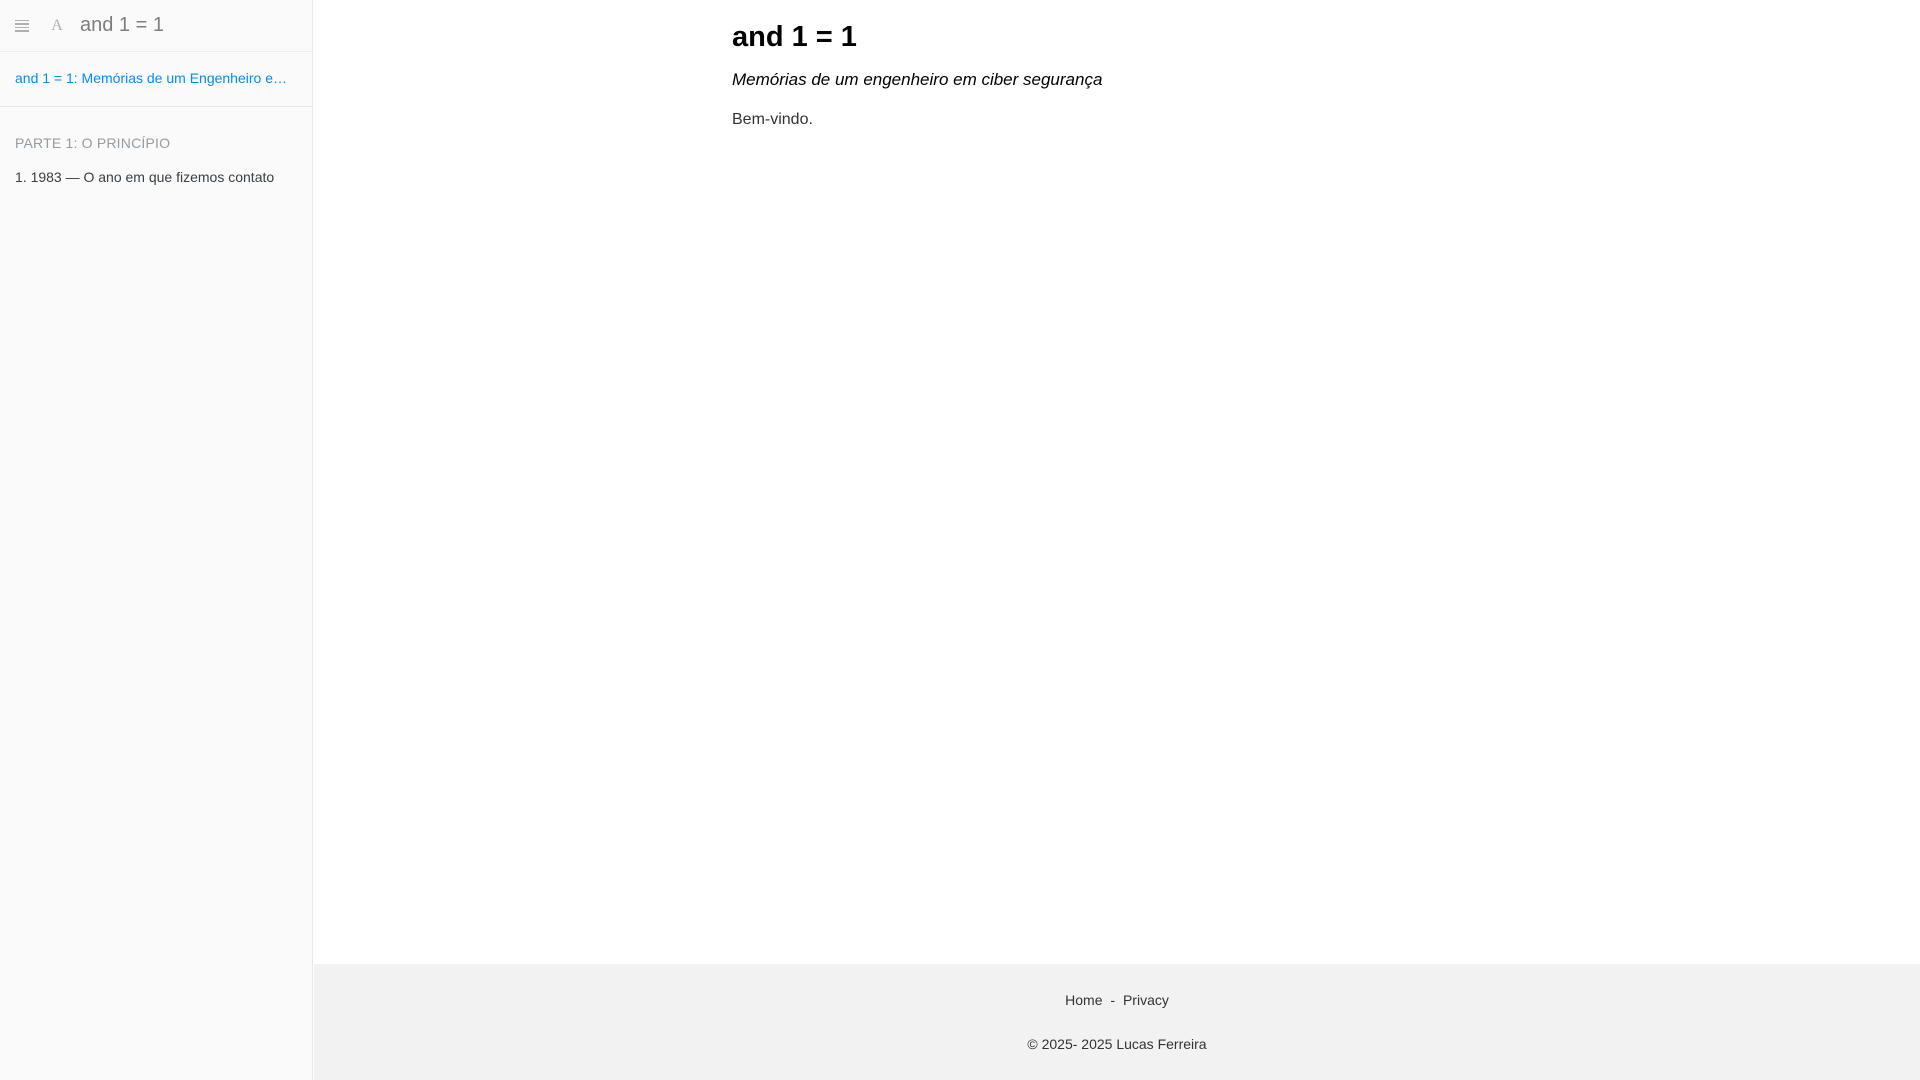 The image size is (1920, 1080). I want to click on toc-part-header: Parte 1: O Princípio, so click(93, 143).